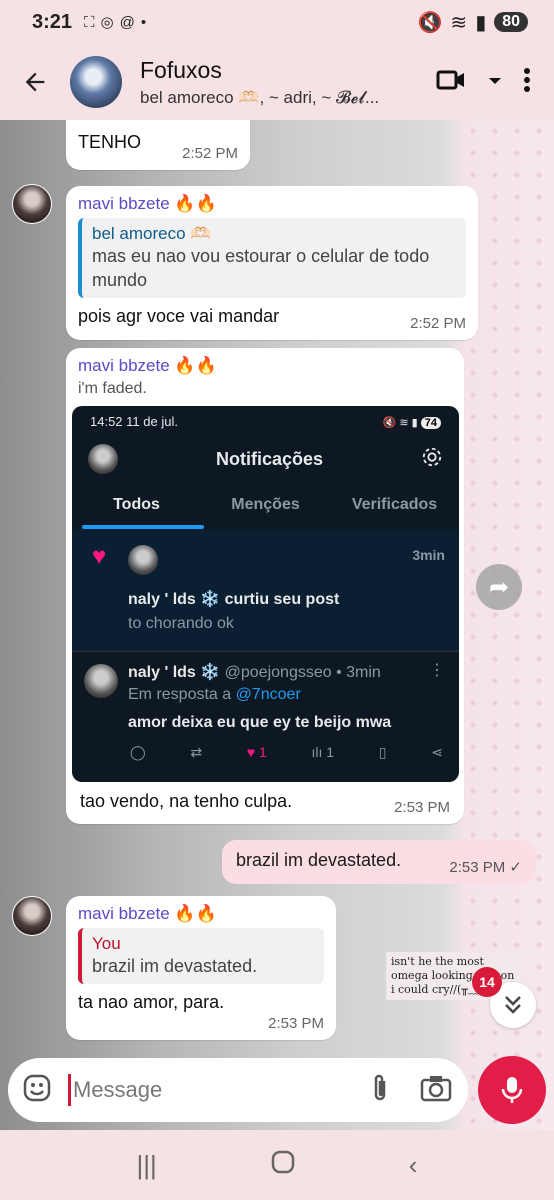 Image resolution: width=554 pixels, height=1200 pixels. Describe the element at coordinates (428, 555) in the screenshot. I see `embedded-notif-time: 3min` at that location.